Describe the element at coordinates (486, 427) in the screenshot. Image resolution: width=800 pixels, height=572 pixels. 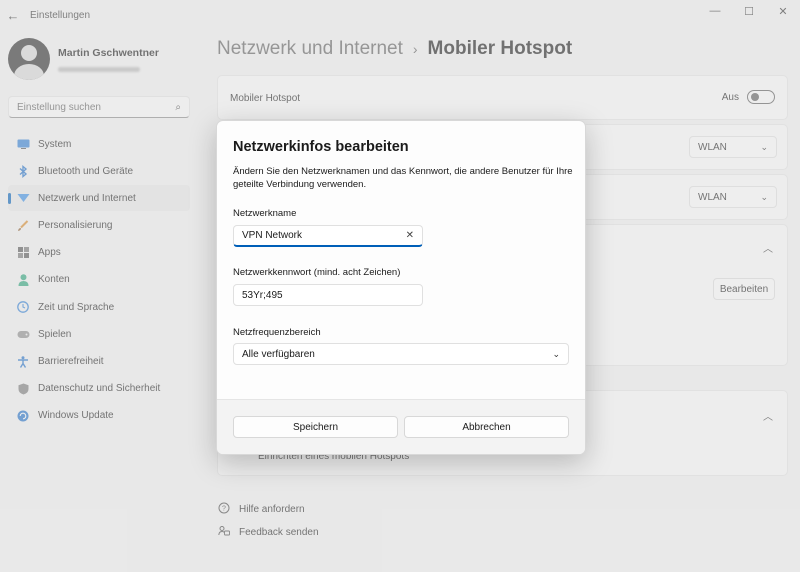
I see `cancel-button: Abbrechen` at that location.